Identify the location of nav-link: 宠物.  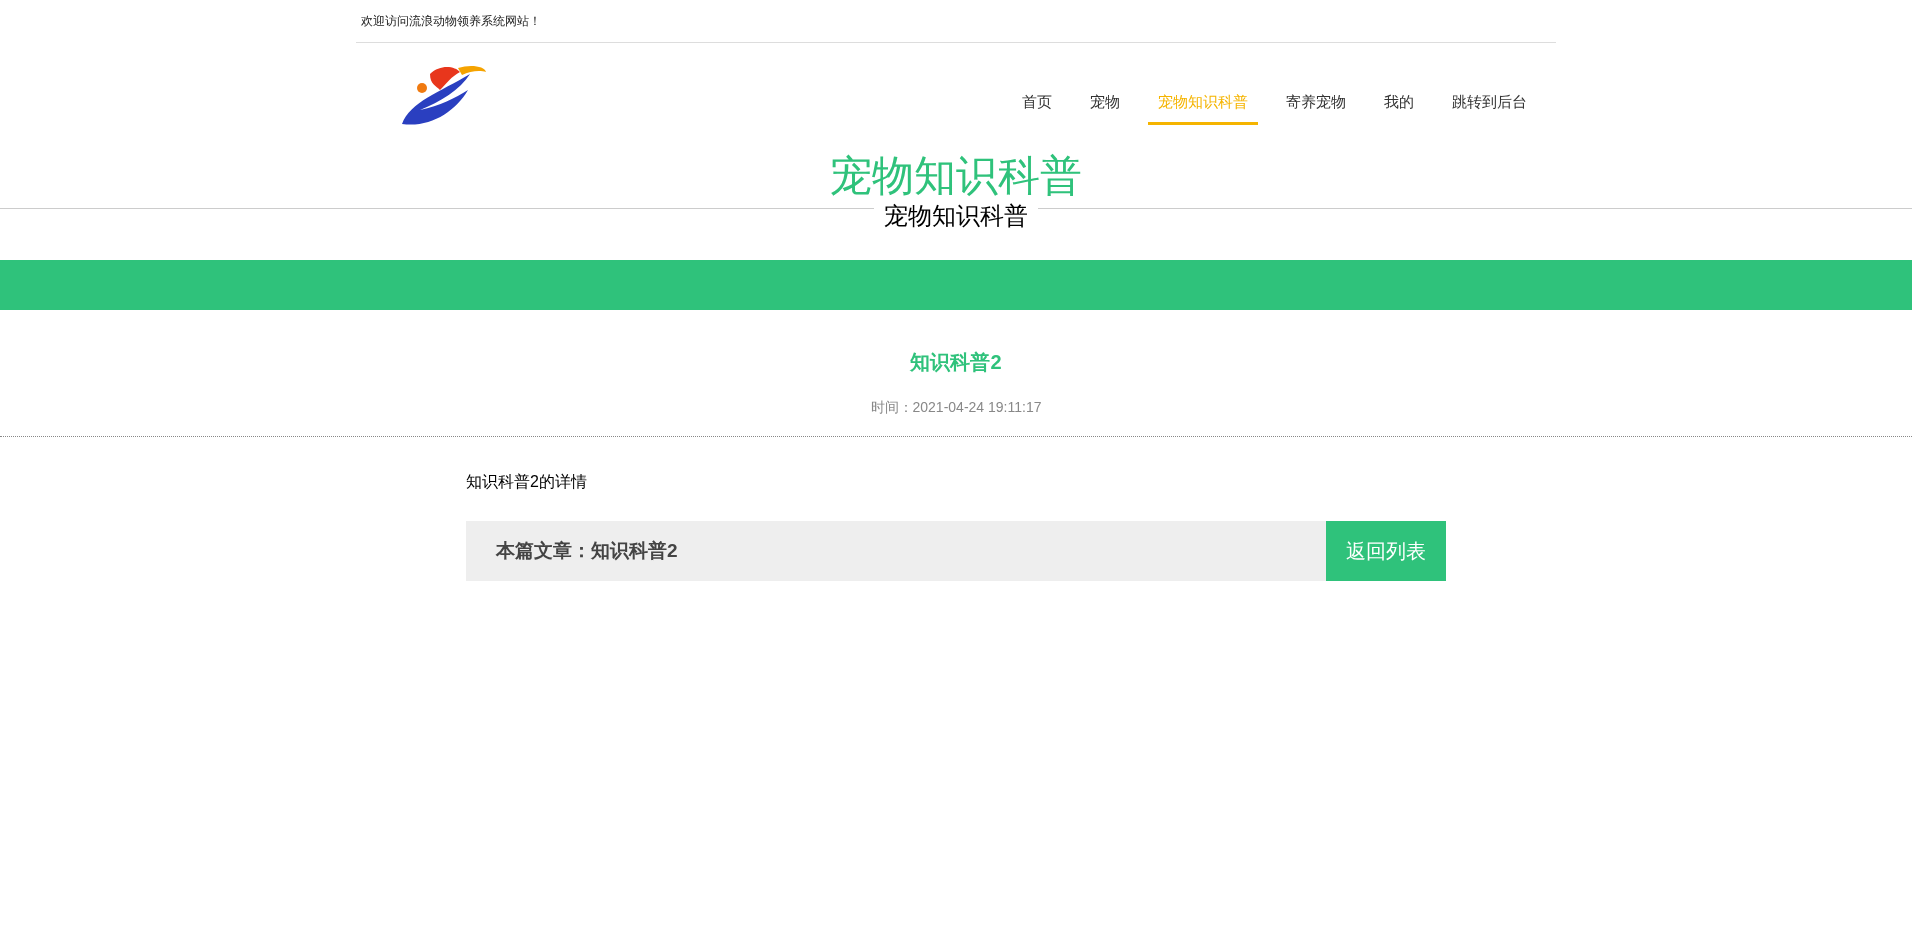
(1105, 108).